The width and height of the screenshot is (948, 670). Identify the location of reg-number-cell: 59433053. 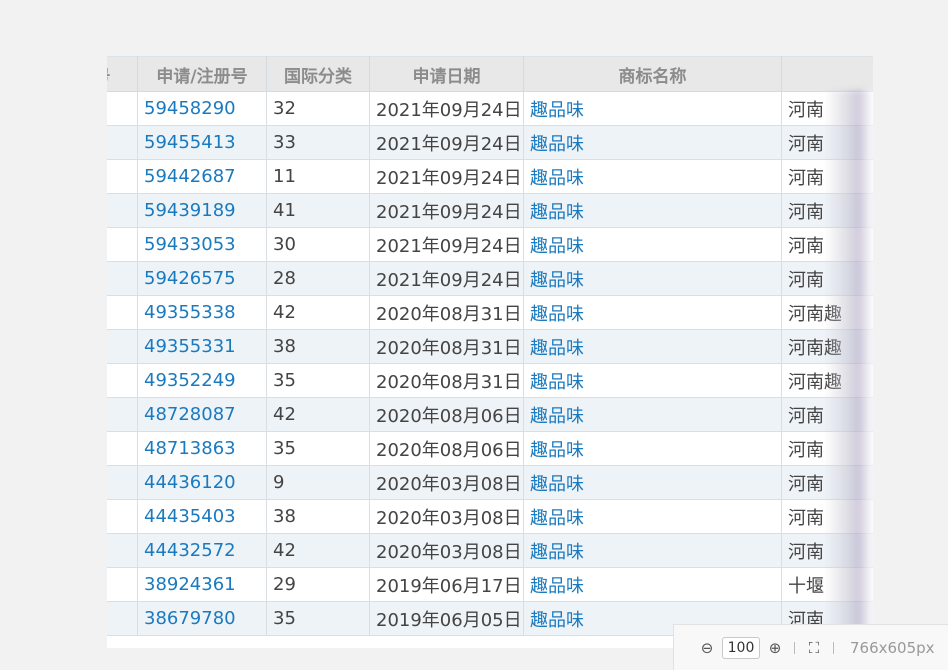
(202, 244).